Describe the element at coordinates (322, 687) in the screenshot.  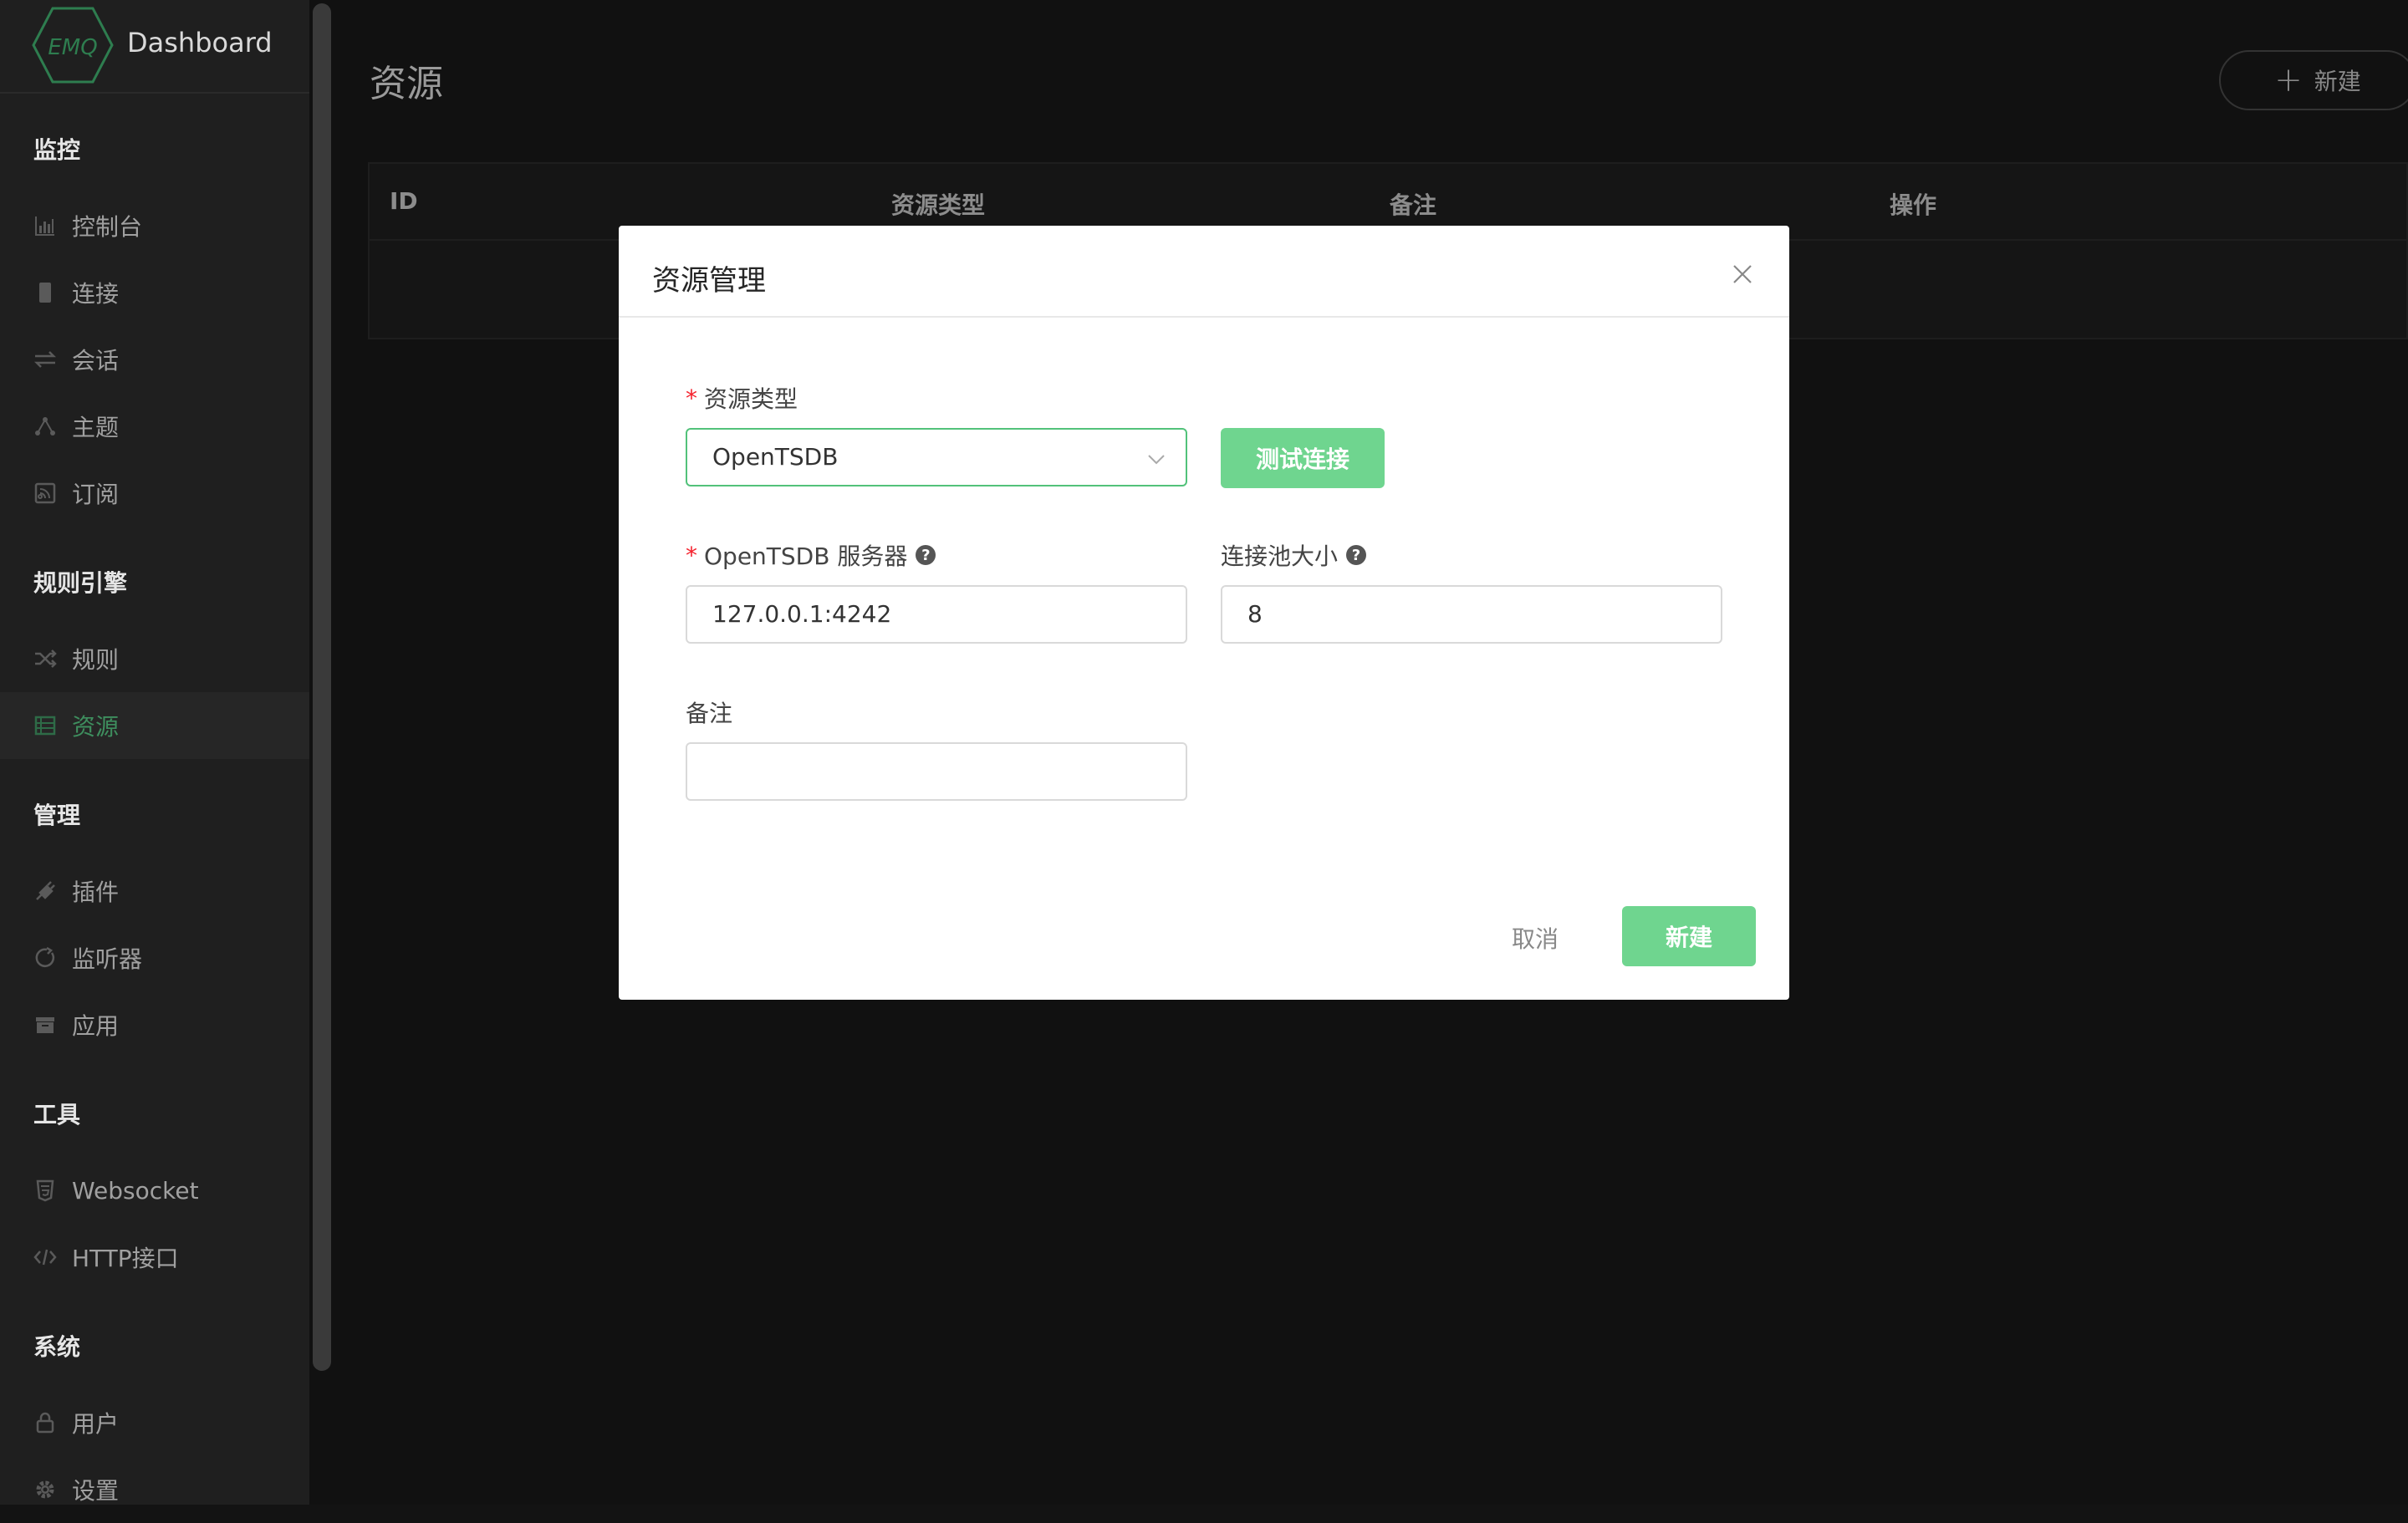
I see `sidebar-scrollbar-thumb` at that location.